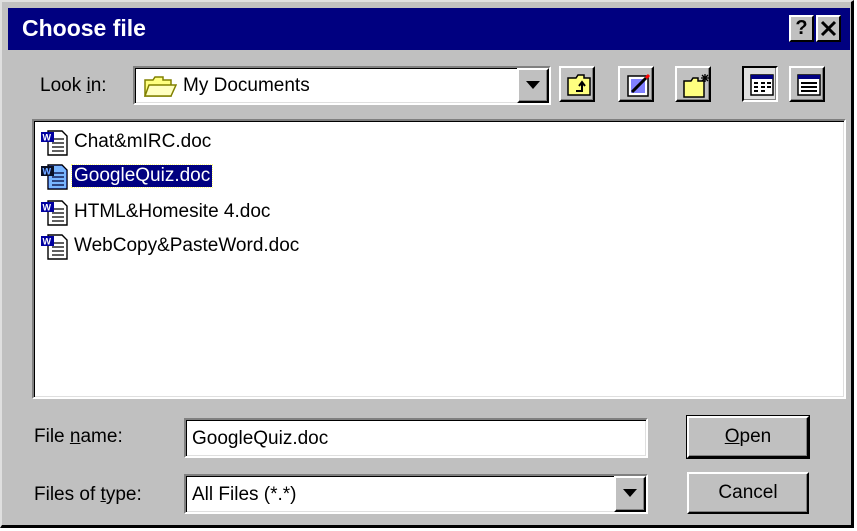  What do you see at coordinates (84, 28) in the screenshot?
I see `dialog-title: Choose file` at bounding box center [84, 28].